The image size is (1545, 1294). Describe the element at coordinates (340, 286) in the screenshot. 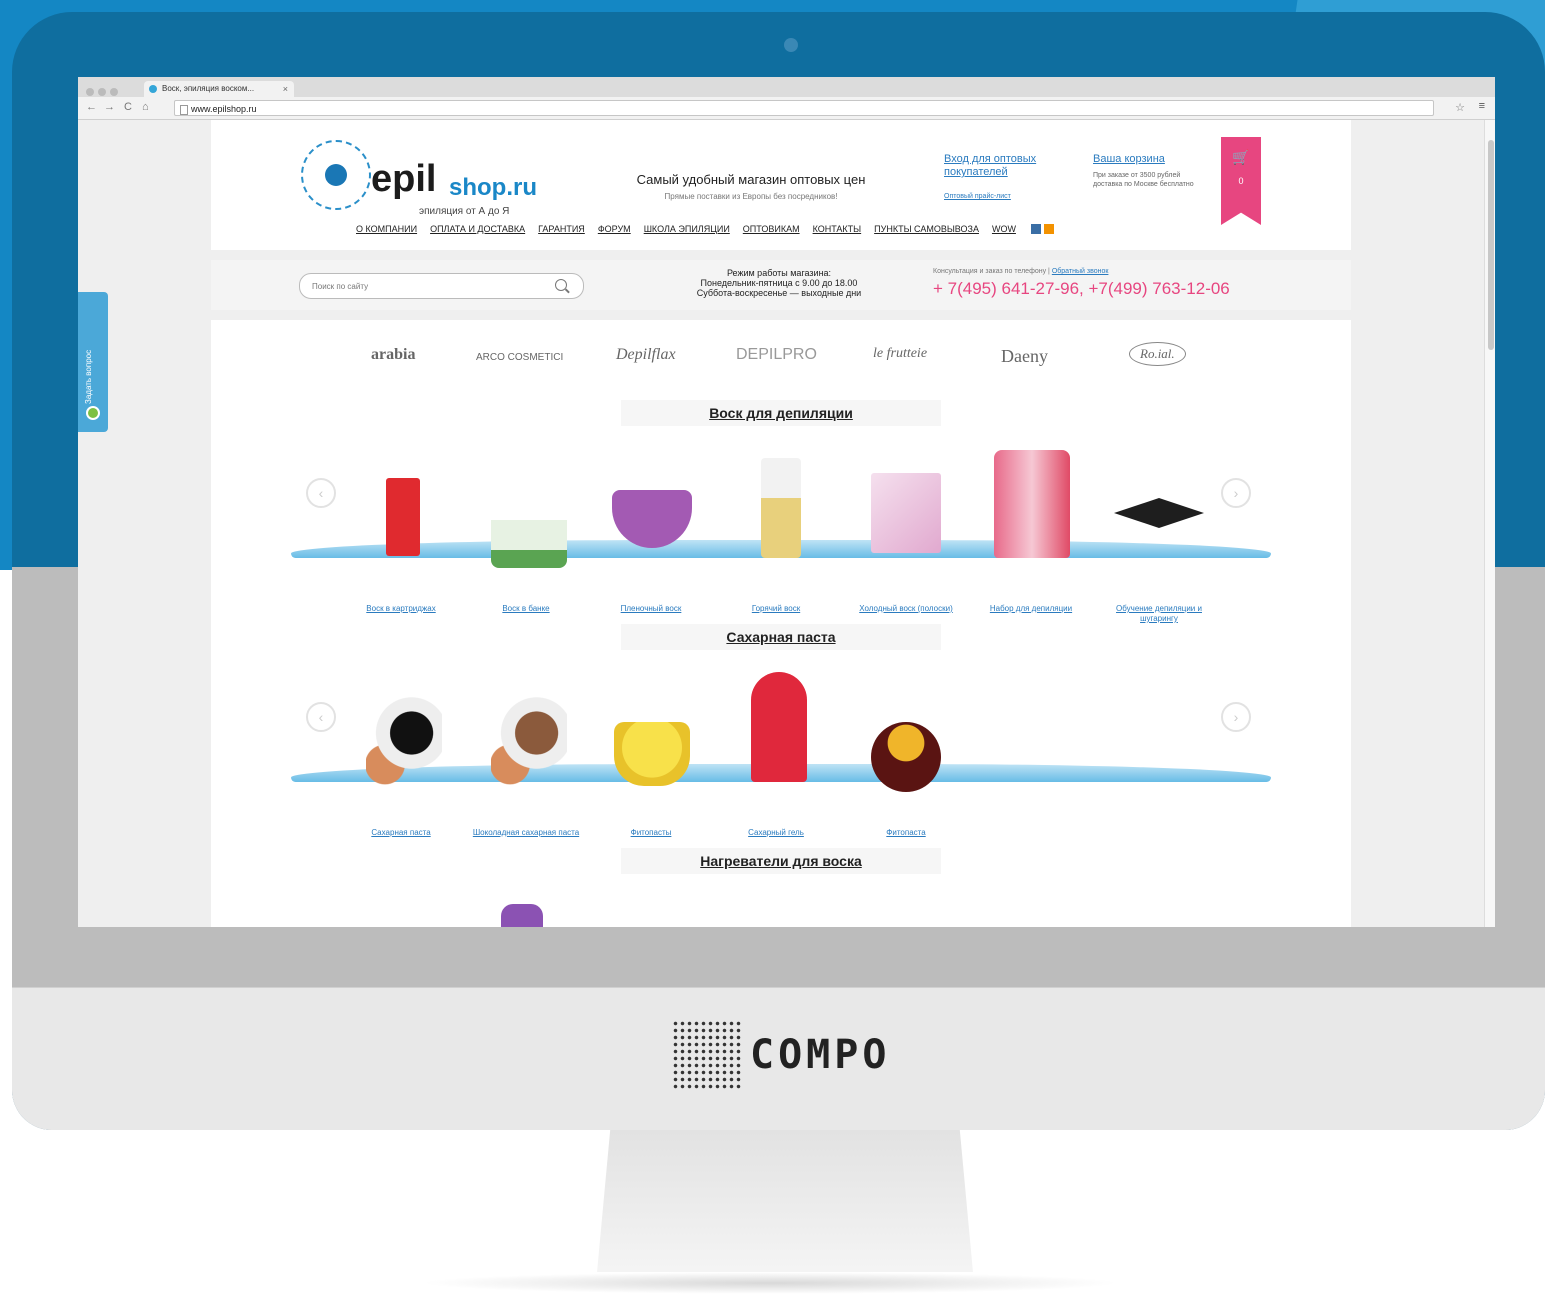

I see `search-placeholder: Поиск по сайту` at that location.